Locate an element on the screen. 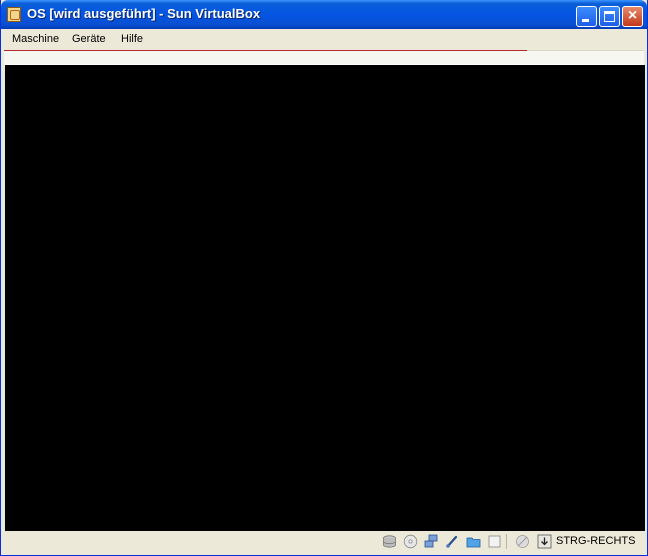  progress-line is located at coordinates (265, 50).